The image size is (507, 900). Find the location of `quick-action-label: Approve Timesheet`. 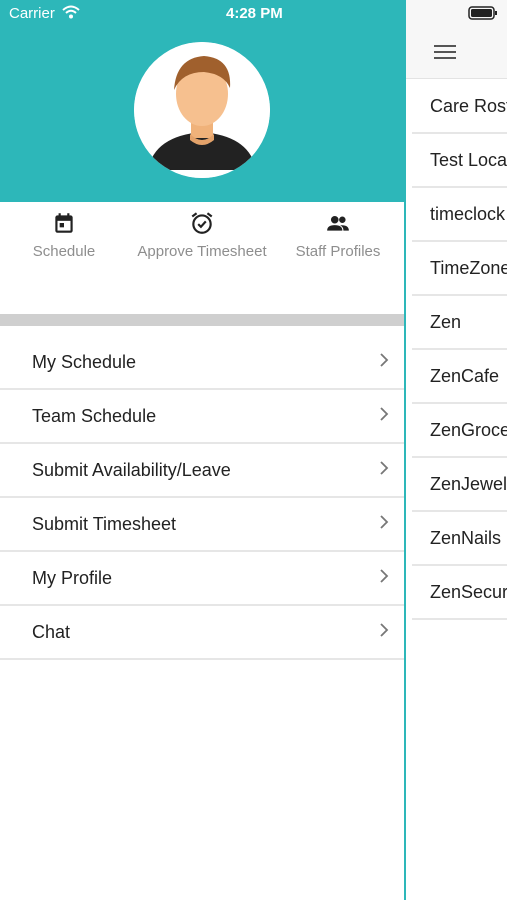

quick-action-label: Approve Timesheet is located at coordinates (202, 251).